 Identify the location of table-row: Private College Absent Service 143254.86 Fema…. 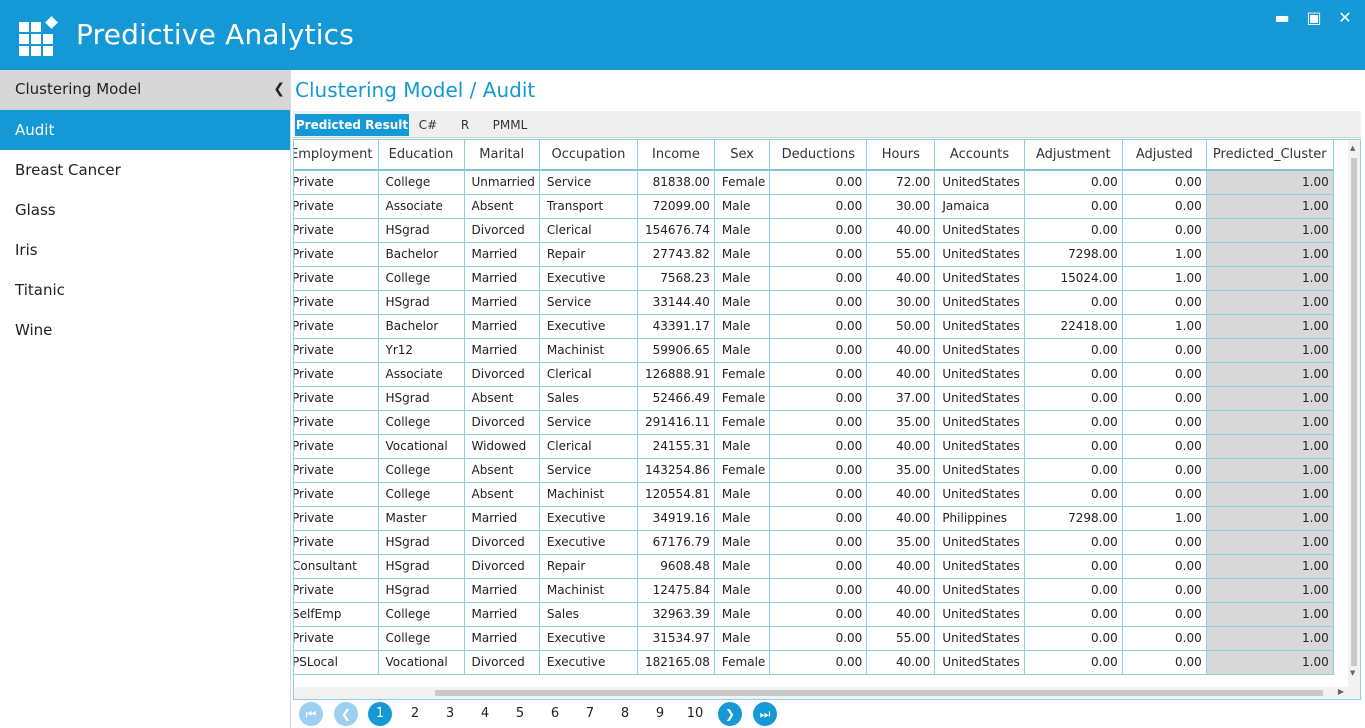
(814, 470).